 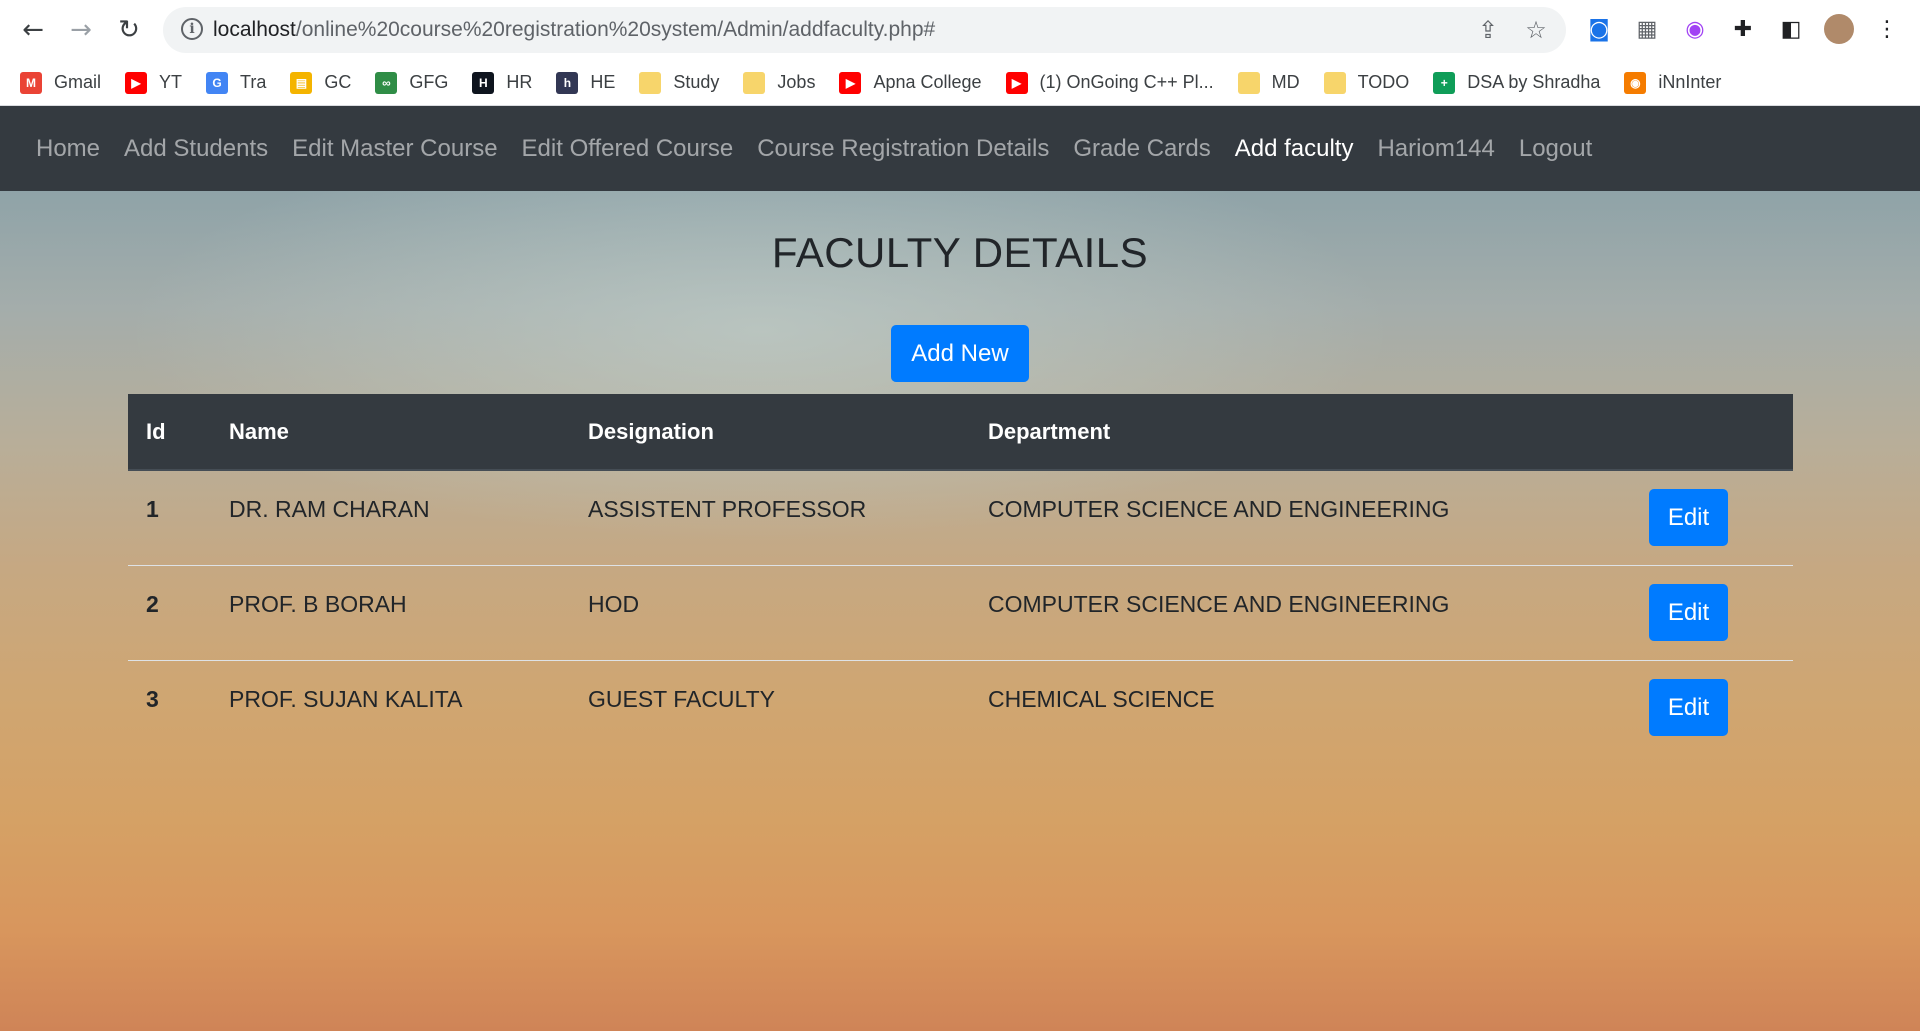 What do you see at coordinates (152, 604) in the screenshot?
I see `cell-id: 2` at bounding box center [152, 604].